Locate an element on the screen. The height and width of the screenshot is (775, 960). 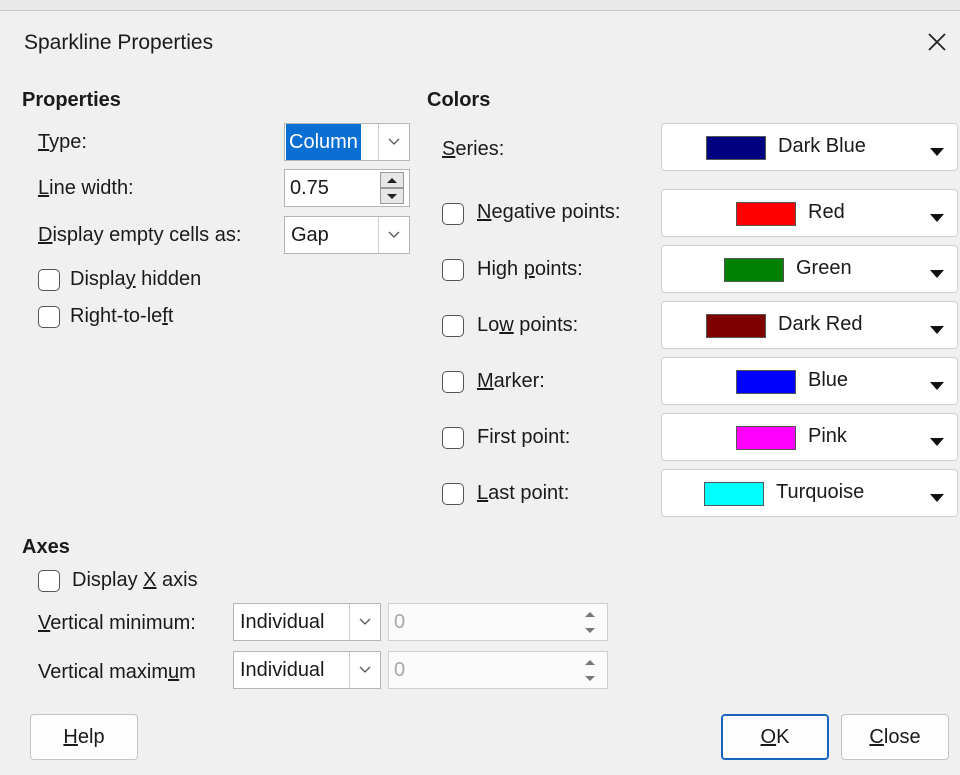
high-color-button: Green is located at coordinates (809, 269).